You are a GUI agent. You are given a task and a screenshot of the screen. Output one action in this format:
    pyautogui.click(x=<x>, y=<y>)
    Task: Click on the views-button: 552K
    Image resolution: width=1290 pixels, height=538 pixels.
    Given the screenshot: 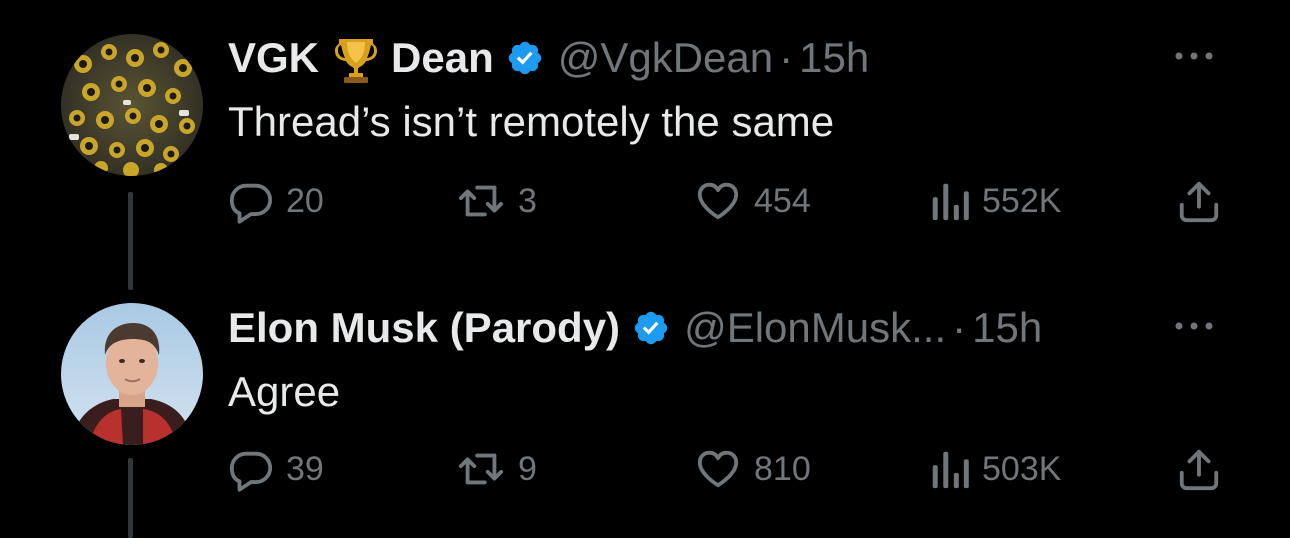 What is the action you would take?
    pyautogui.click(x=995, y=201)
    